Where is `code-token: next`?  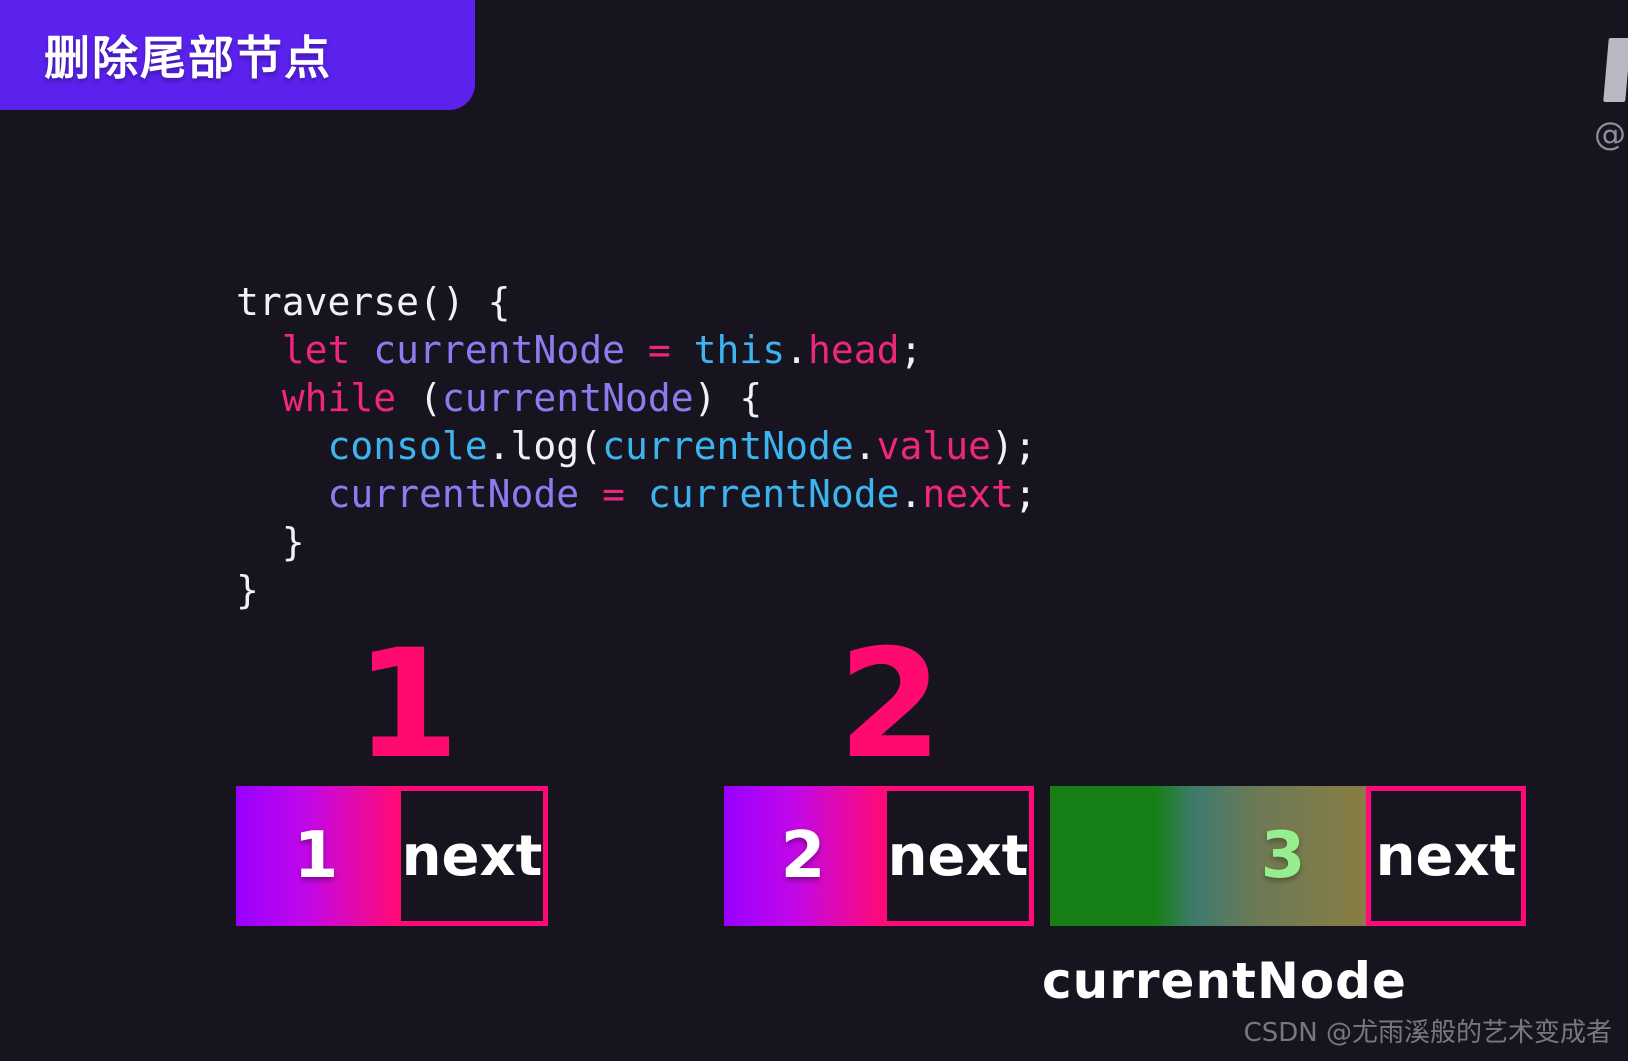
code-token: next is located at coordinates (968, 494).